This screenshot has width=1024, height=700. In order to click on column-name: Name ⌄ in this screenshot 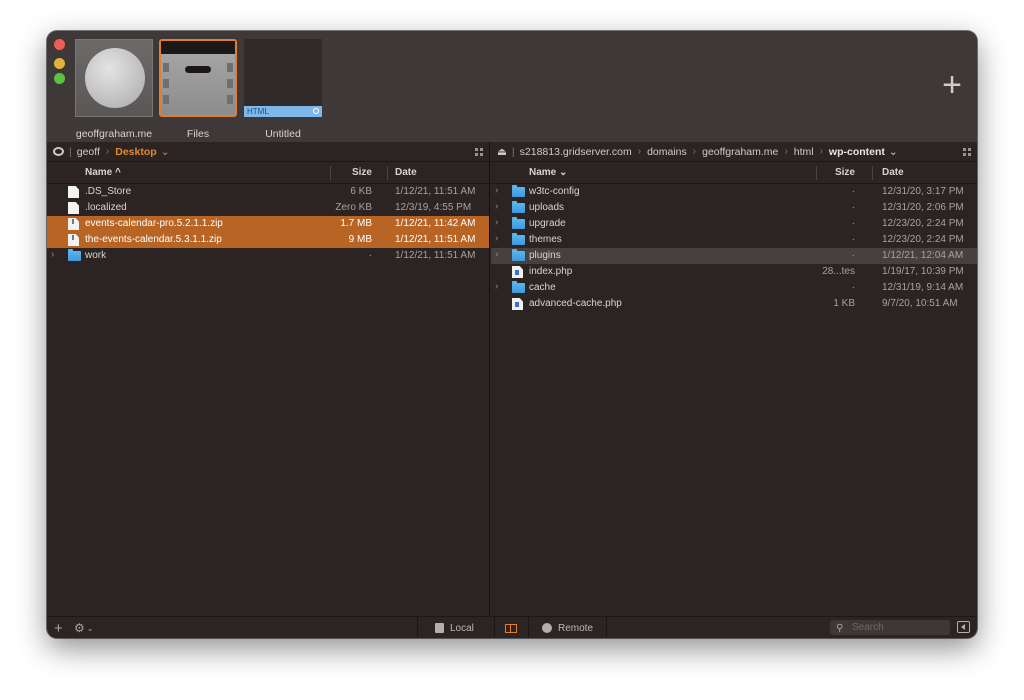, I will do `click(548, 172)`.